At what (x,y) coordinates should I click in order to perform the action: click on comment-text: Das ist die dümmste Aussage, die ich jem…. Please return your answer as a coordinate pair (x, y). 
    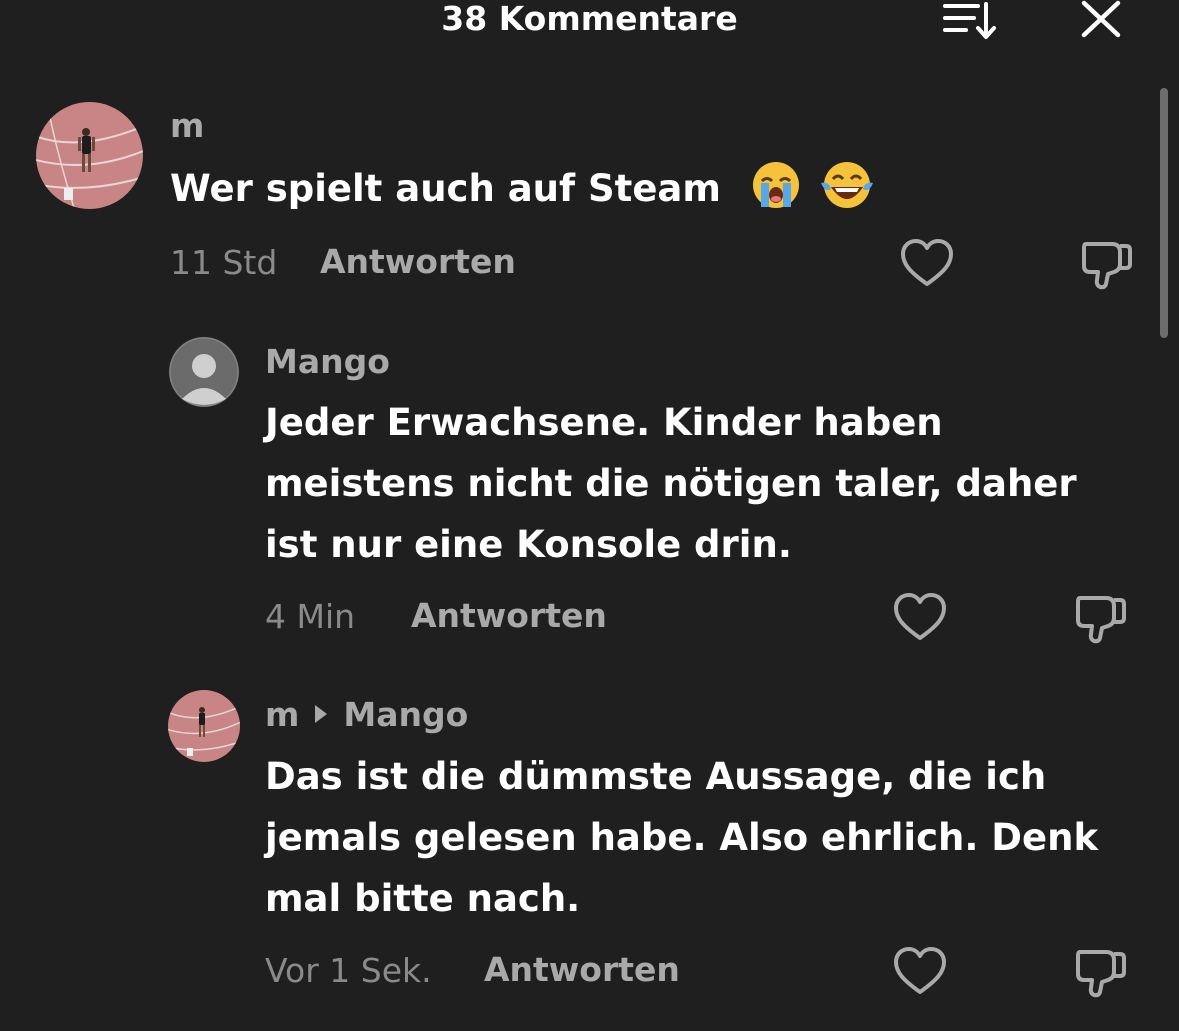
    Looking at the image, I should click on (681, 837).